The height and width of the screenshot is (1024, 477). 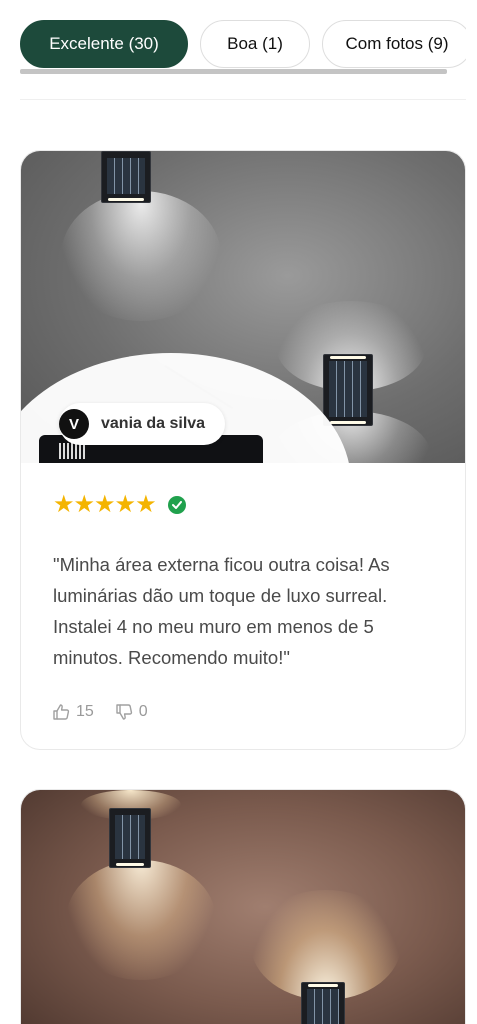 What do you see at coordinates (243, 505) in the screenshot?
I see `rating: ★★★★★` at bounding box center [243, 505].